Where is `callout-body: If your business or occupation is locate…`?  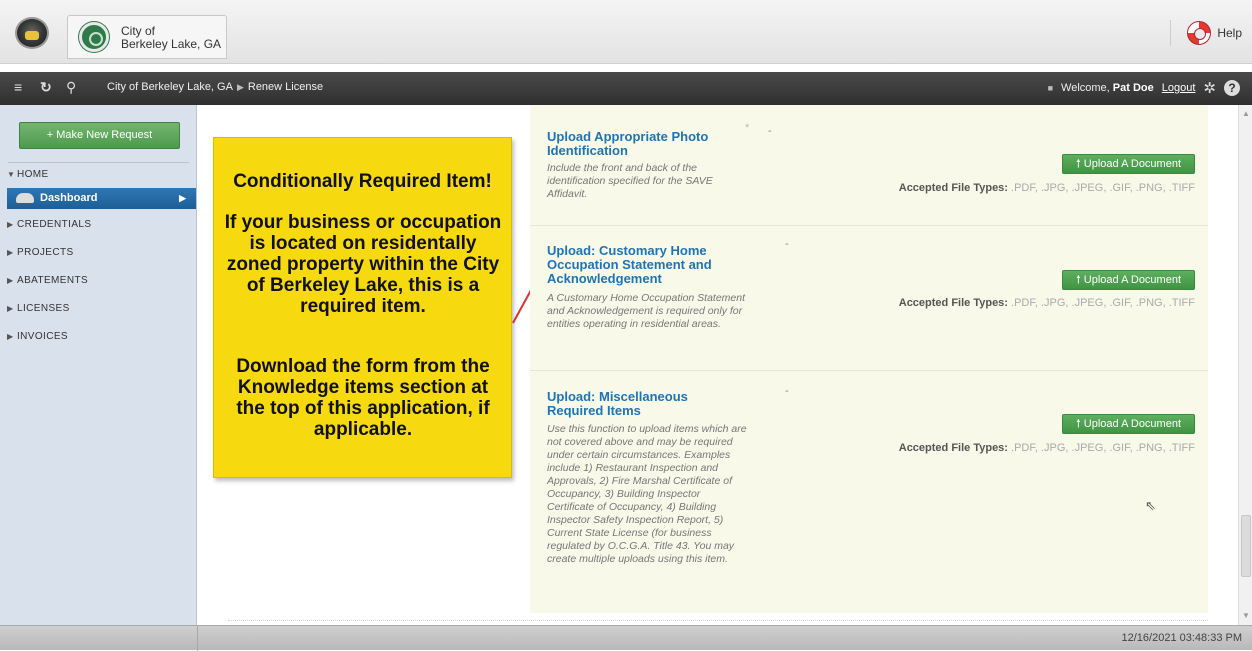 callout-body: If your business or occupation is locate… is located at coordinates (363, 264).